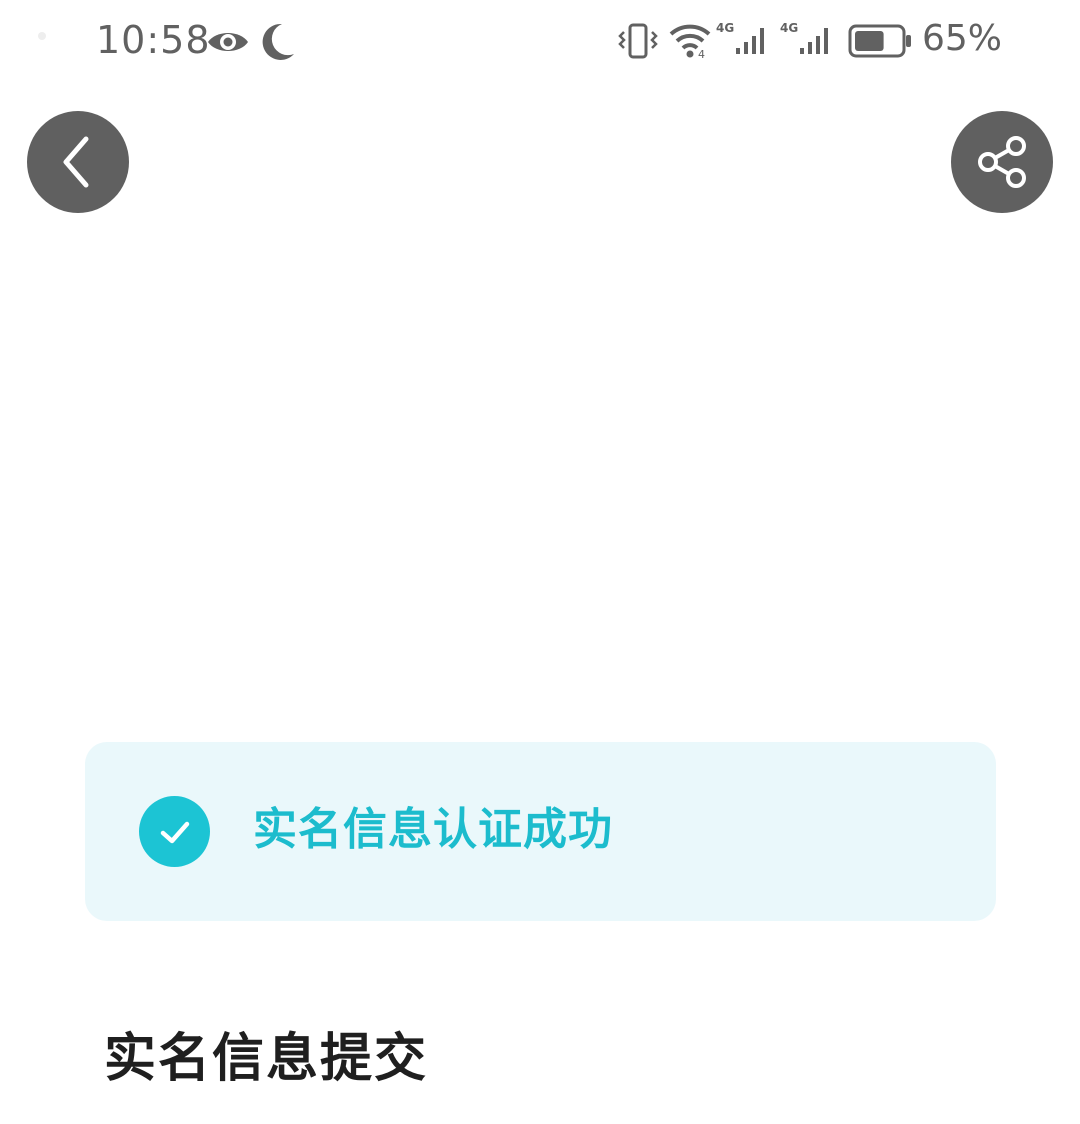  What do you see at coordinates (433, 829) in the screenshot?
I see `success-message: 实名信息认证成功` at bounding box center [433, 829].